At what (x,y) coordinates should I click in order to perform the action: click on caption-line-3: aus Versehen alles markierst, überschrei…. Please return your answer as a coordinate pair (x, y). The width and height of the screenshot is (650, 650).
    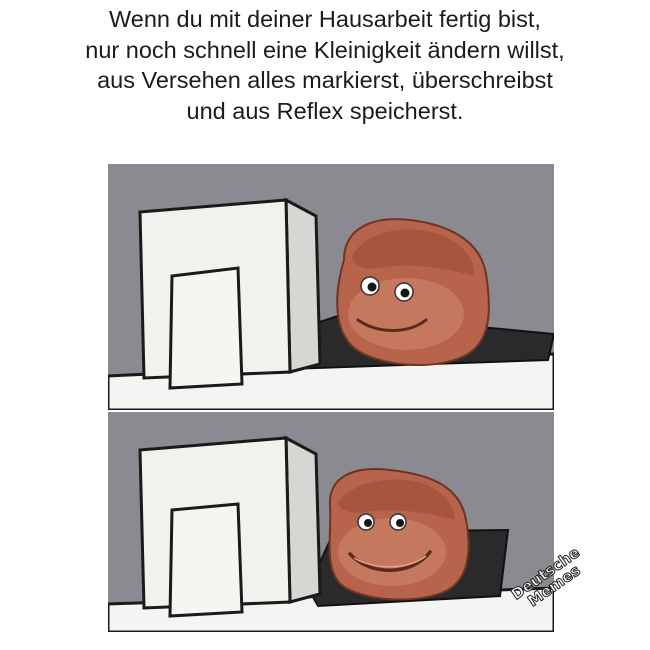
    Looking at the image, I should click on (325, 80).